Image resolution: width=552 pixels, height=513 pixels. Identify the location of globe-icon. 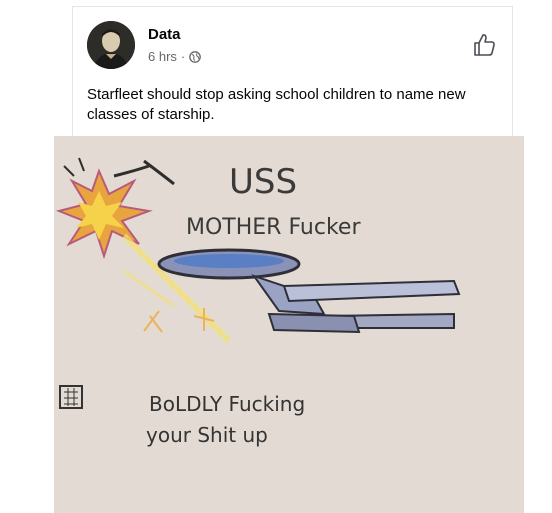
(195, 56).